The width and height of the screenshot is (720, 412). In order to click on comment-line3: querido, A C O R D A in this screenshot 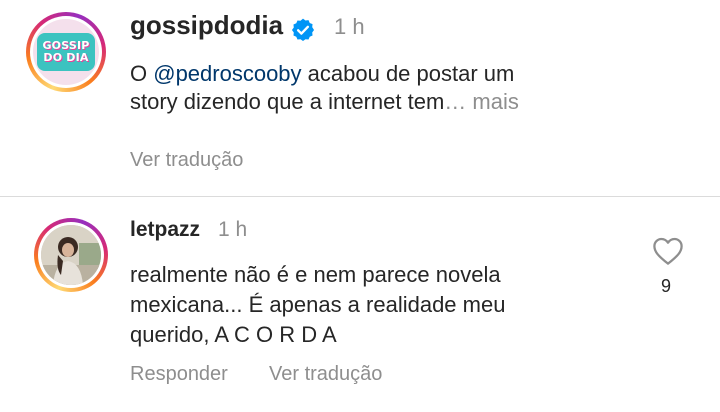, I will do `click(233, 334)`.